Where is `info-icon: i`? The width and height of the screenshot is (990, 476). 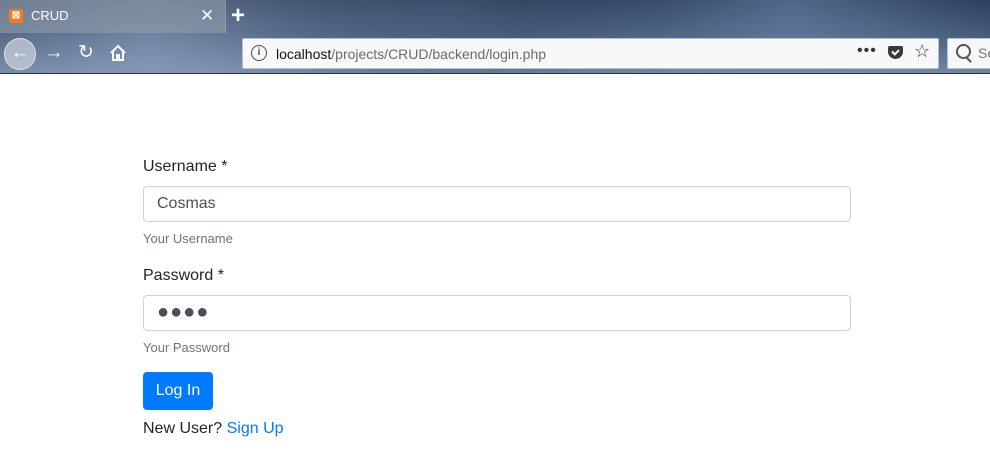 info-icon: i is located at coordinates (259, 53).